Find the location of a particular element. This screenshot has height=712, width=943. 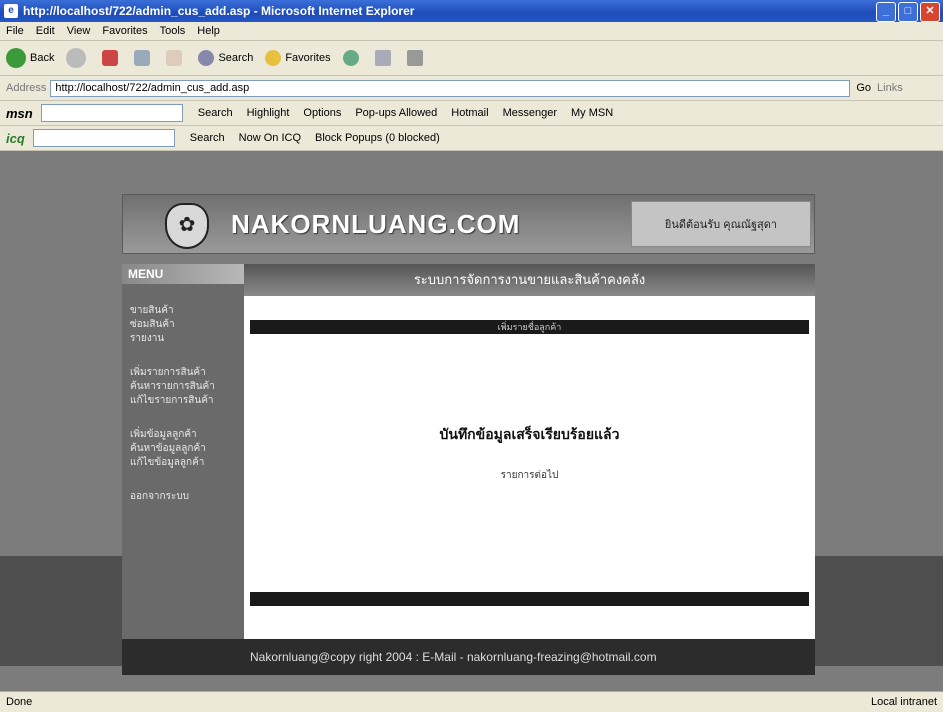

stop-button is located at coordinates (112, 58).